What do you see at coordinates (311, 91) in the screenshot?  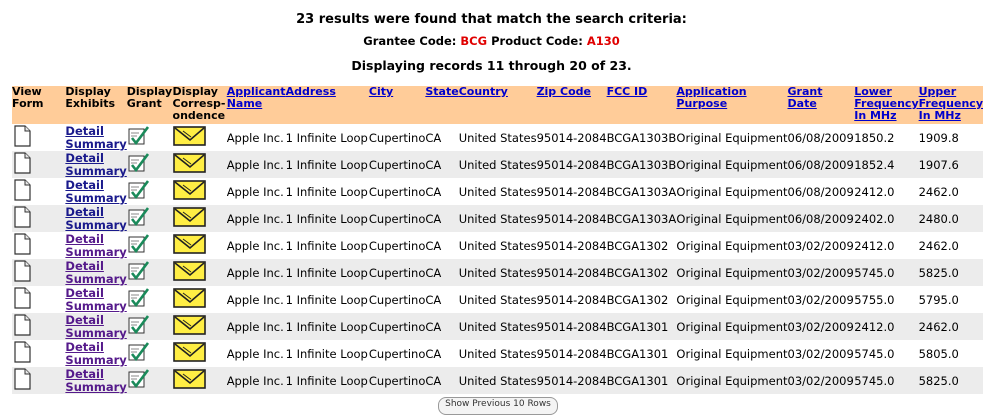 I see `sort-address-link: Address` at bounding box center [311, 91].